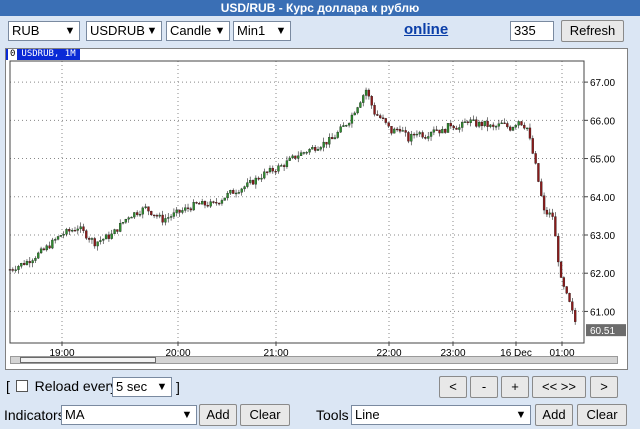  I want to click on nav-forward-button: >, so click(604, 387).